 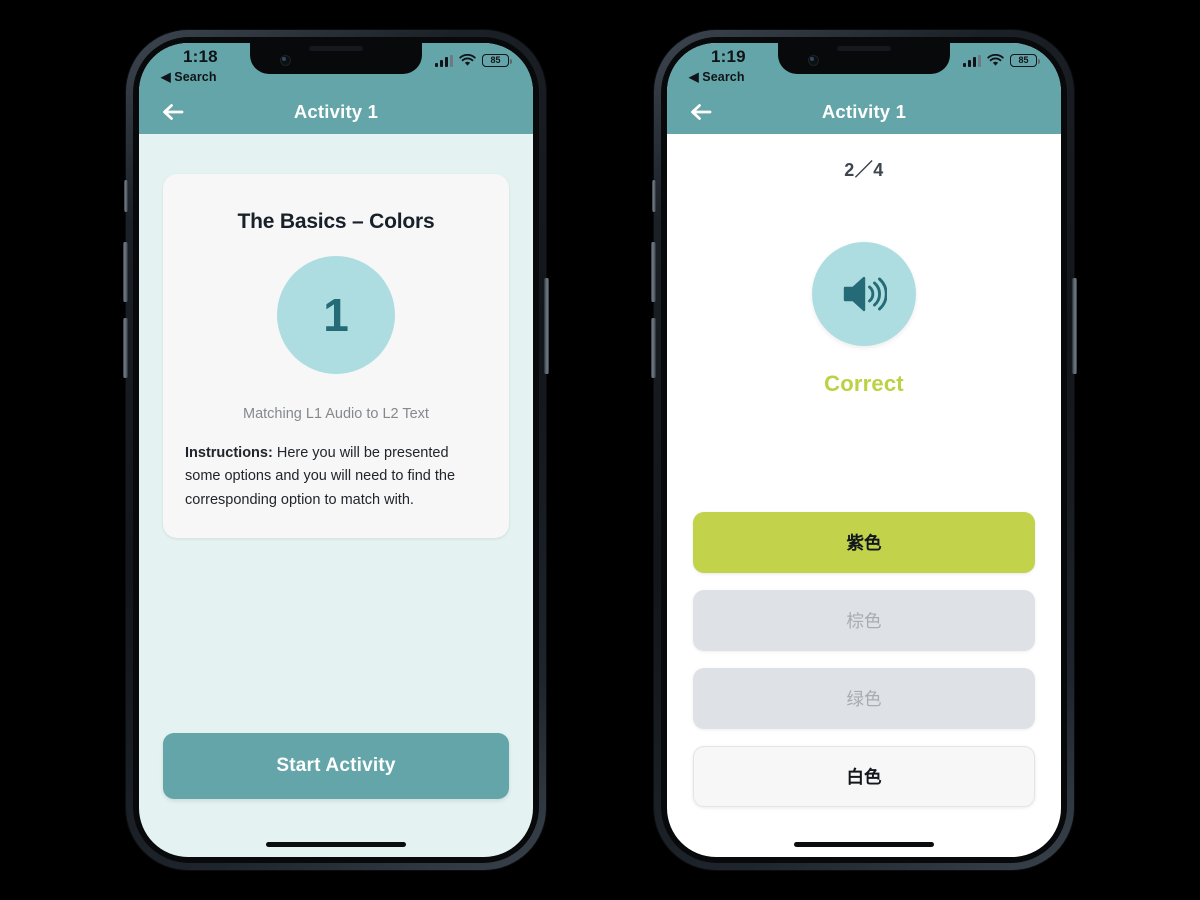 What do you see at coordinates (864, 294) in the screenshot?
I see `speaker-volume-icon` at bounding box center [864, 294].